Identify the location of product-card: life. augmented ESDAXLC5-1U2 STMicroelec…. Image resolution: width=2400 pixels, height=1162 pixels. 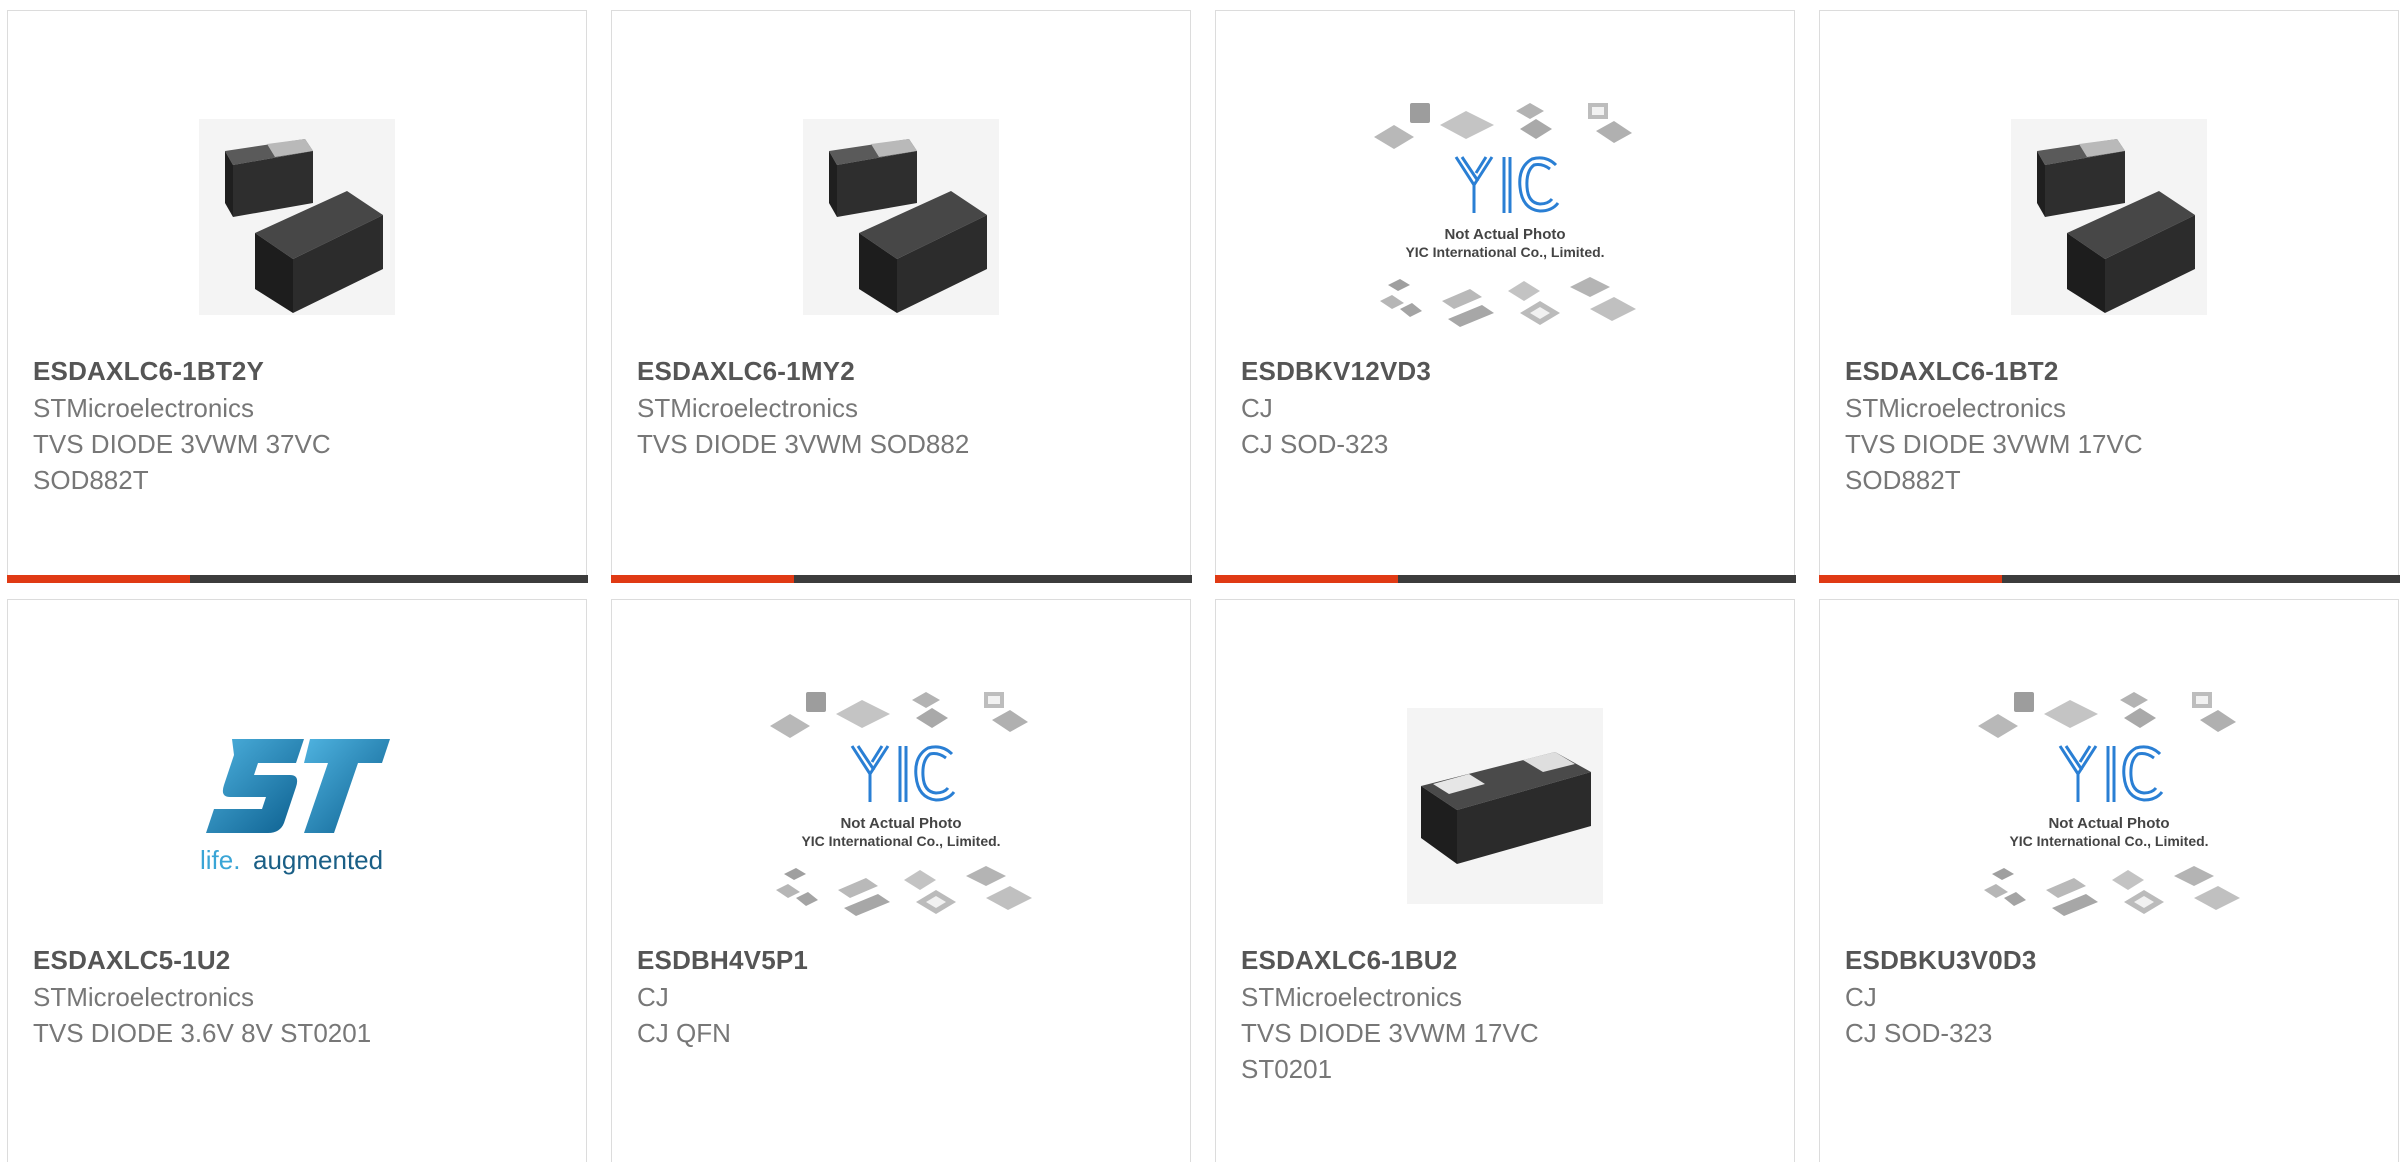
(297, 880).